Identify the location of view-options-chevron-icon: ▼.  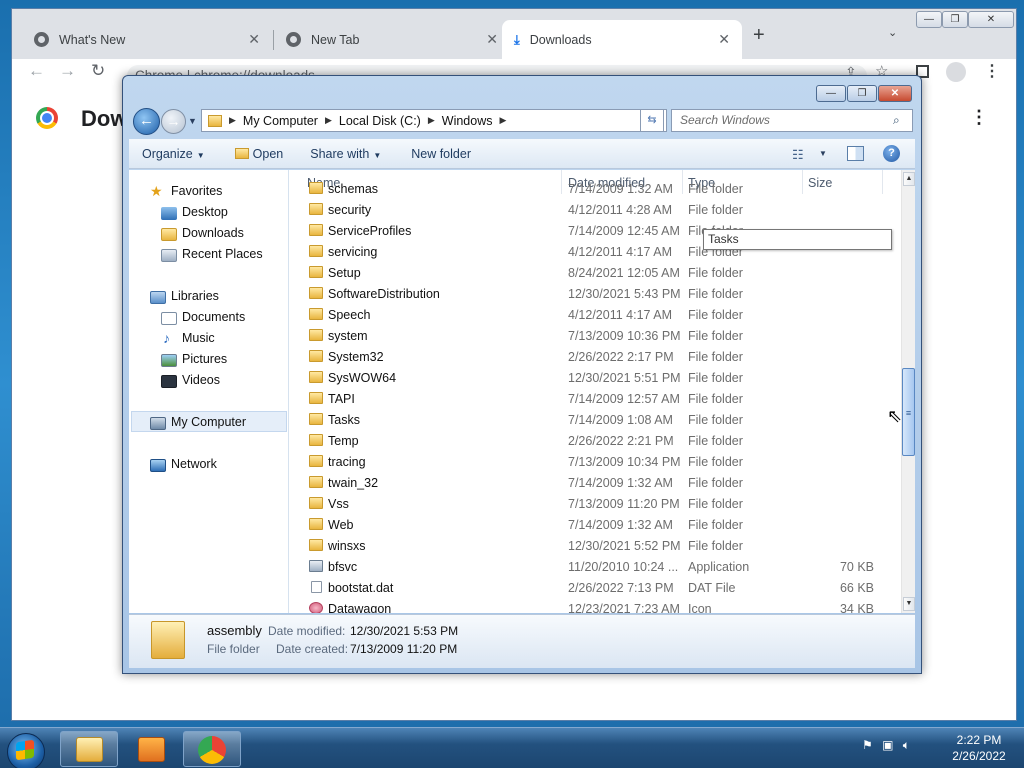
(823, 153).